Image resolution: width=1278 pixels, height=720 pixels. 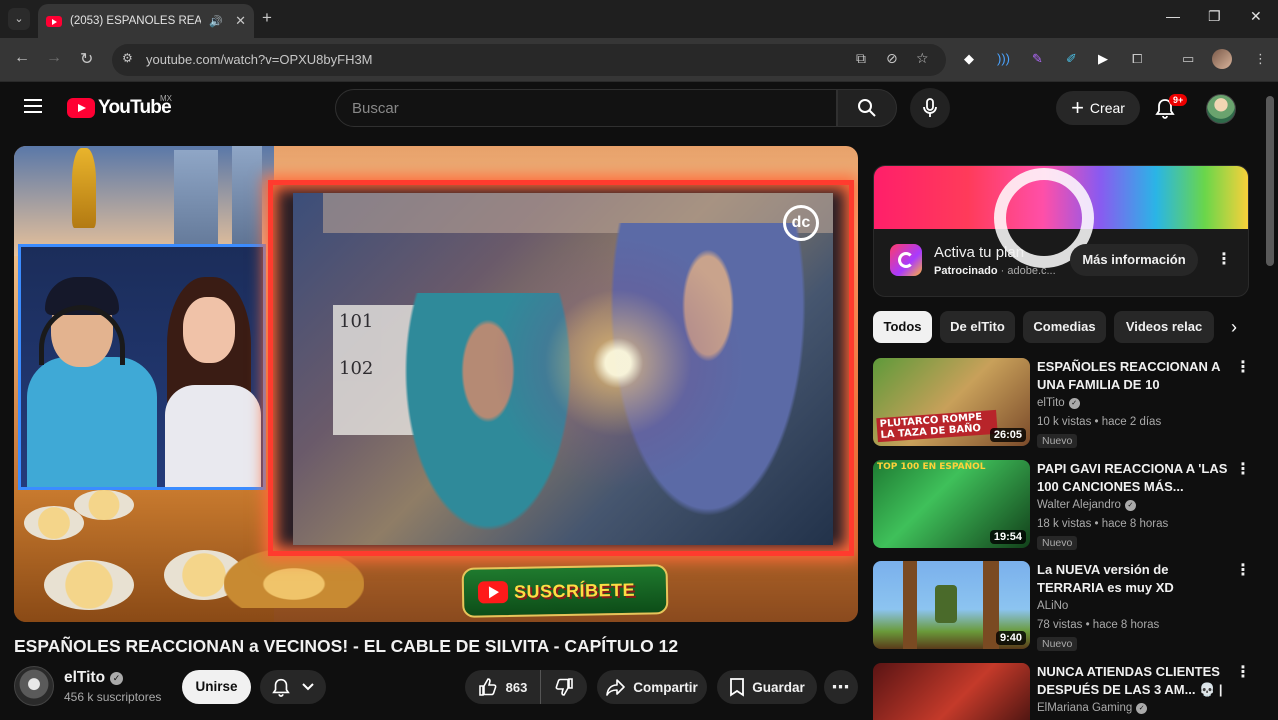 What do you see at coordinates (951, 605) in the screenshot?
I see `video-thumbnail: 9:40` at bounding box center [951, 605].